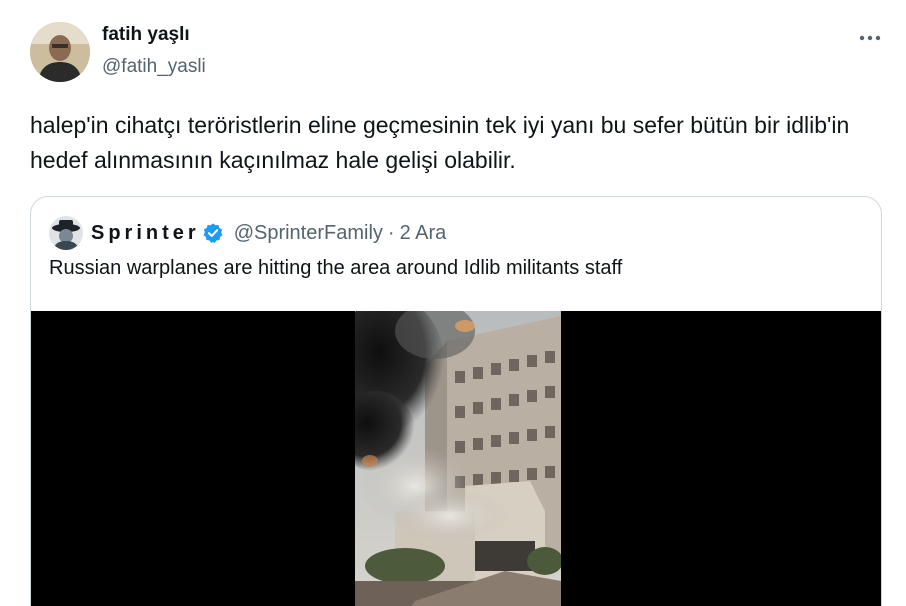 This screenshot has height=606, width=906. I want to click on verified-badge-icon, so click(213, 233).